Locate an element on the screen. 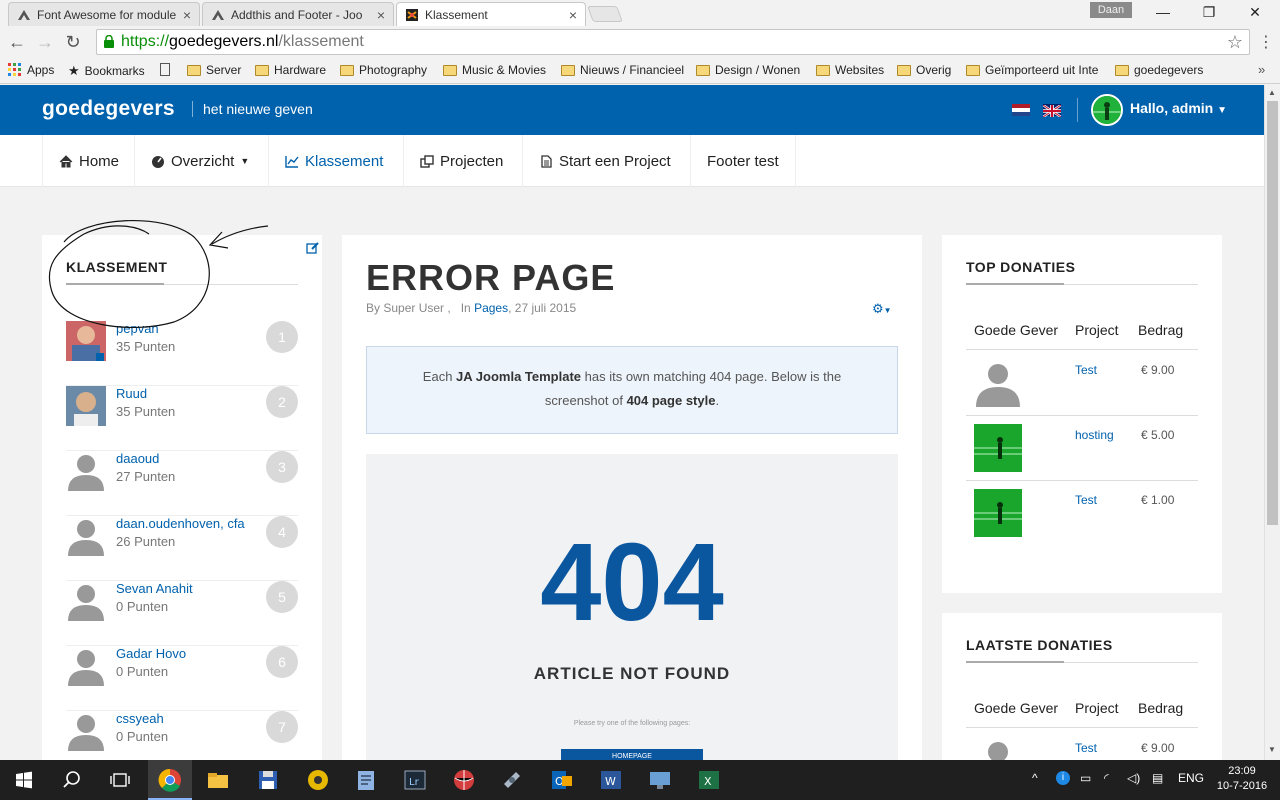  browser-tab-active: Klassement × is located at coordinates (491, 14).